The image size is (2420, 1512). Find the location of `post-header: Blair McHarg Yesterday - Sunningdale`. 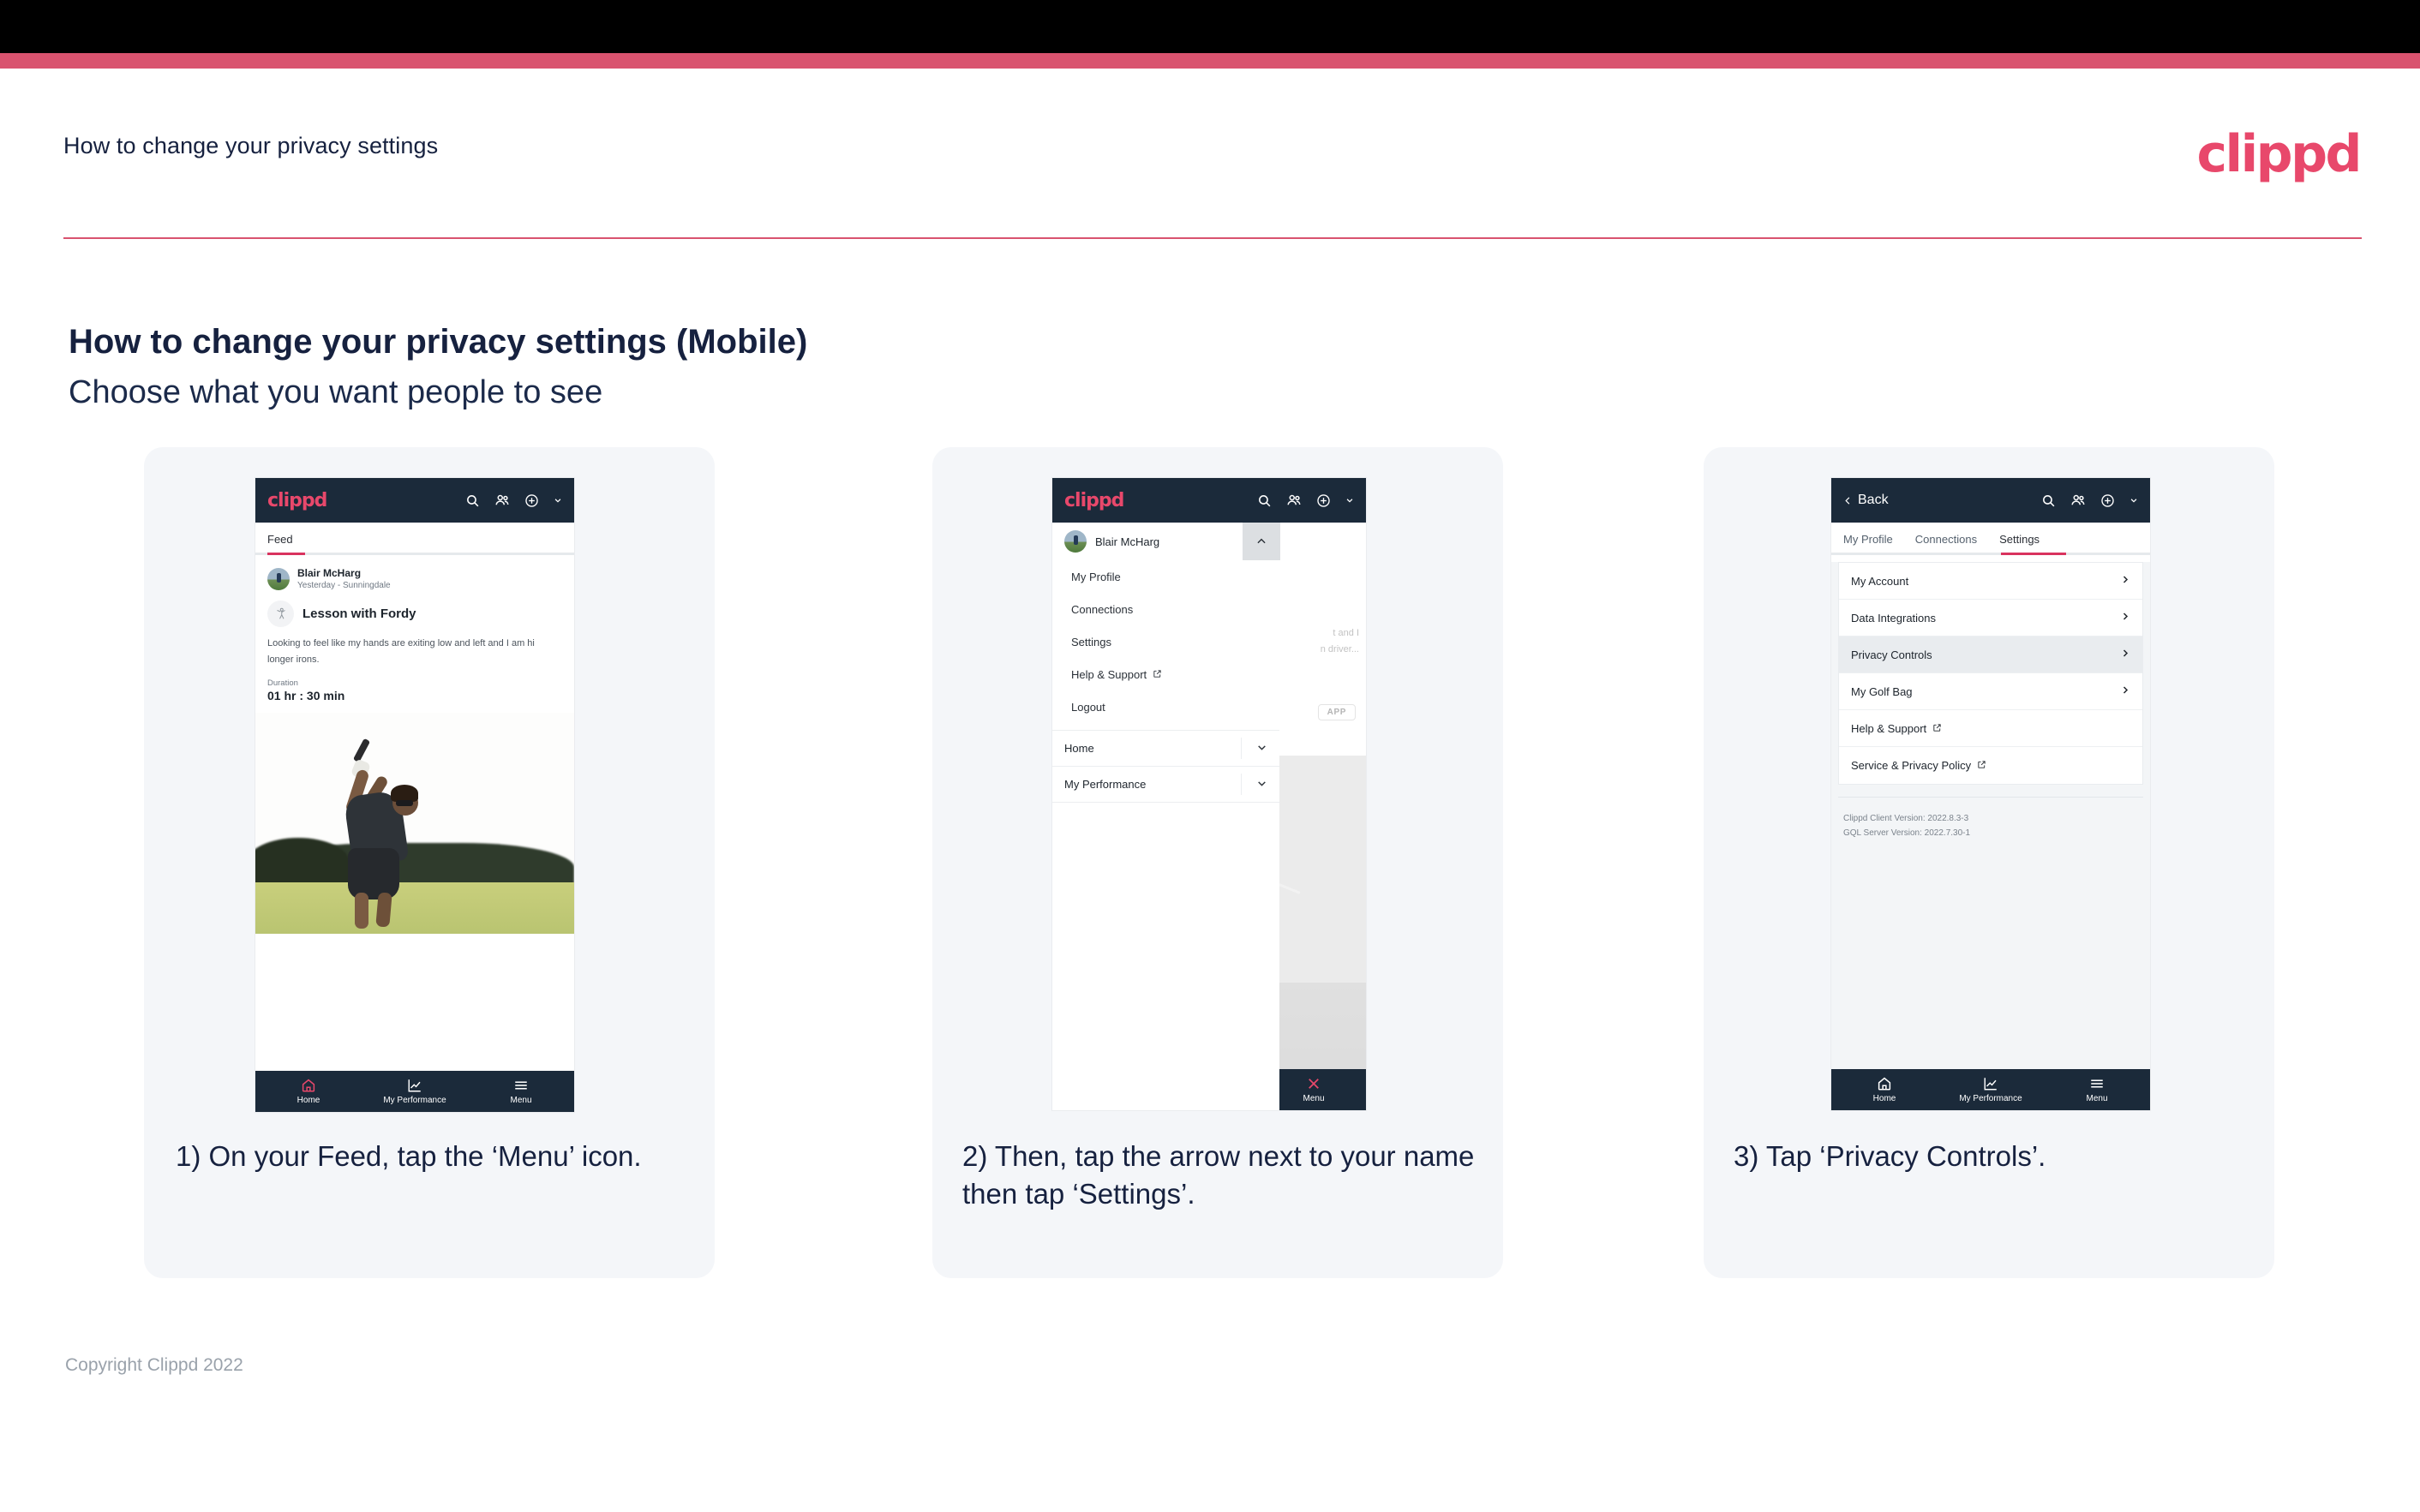

post-header: Blair McHarg Yesterday - Sunningdale is located at coordinates (414, 579).